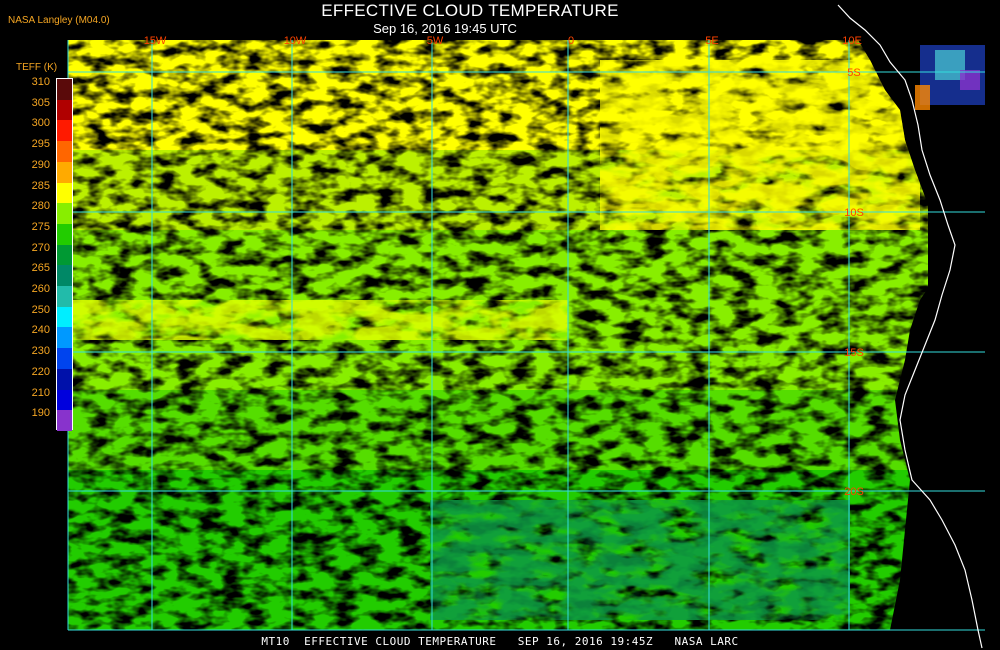 The width and height of the screenshot is (1000, 650). I want to click on land-cloud-patch, so click(950, 77).